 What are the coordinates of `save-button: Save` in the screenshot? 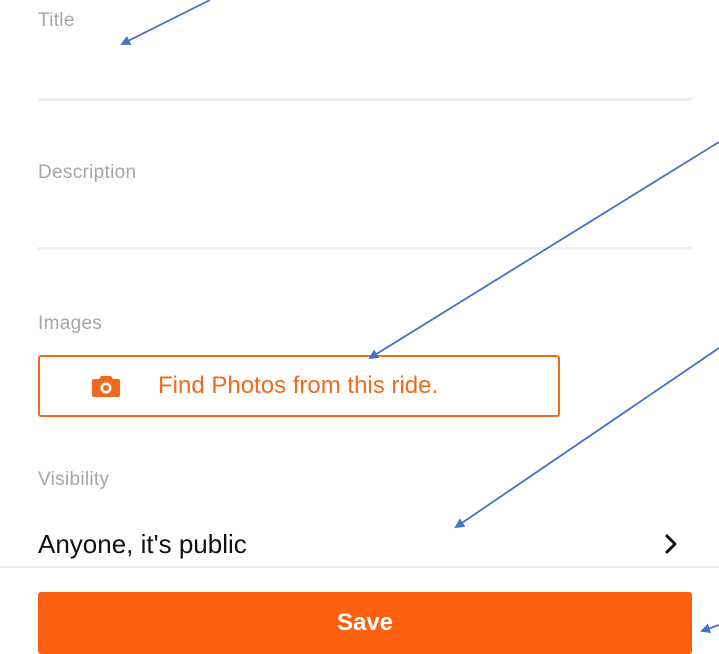 It's located at (365, 623).